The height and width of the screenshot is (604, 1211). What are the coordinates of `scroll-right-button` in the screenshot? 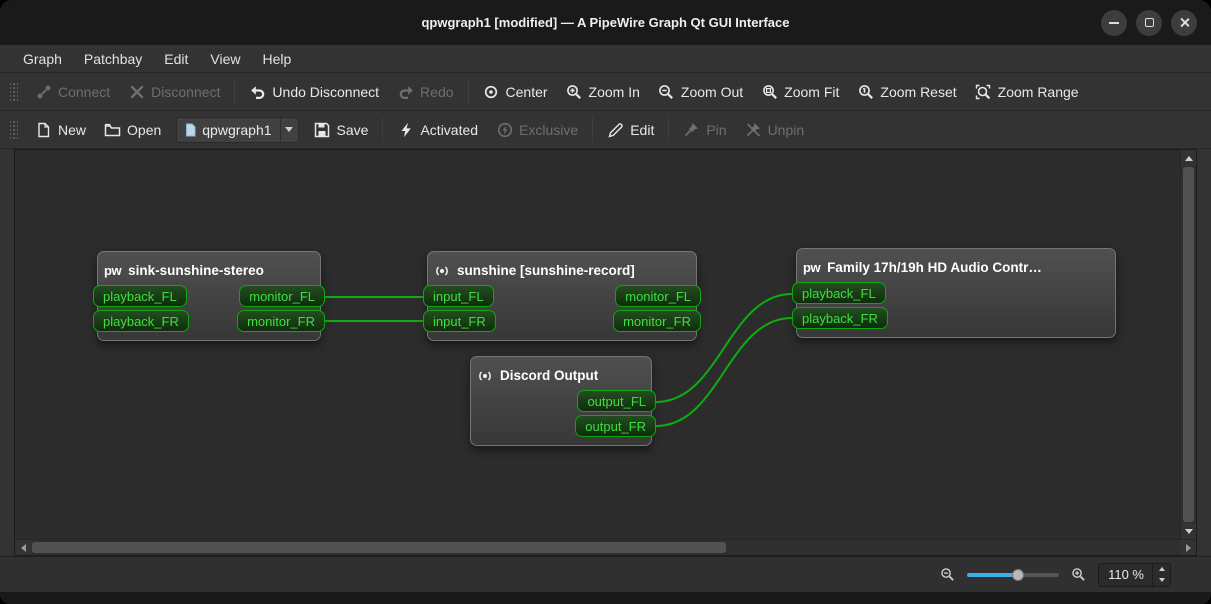 It's located at (1188, 547).